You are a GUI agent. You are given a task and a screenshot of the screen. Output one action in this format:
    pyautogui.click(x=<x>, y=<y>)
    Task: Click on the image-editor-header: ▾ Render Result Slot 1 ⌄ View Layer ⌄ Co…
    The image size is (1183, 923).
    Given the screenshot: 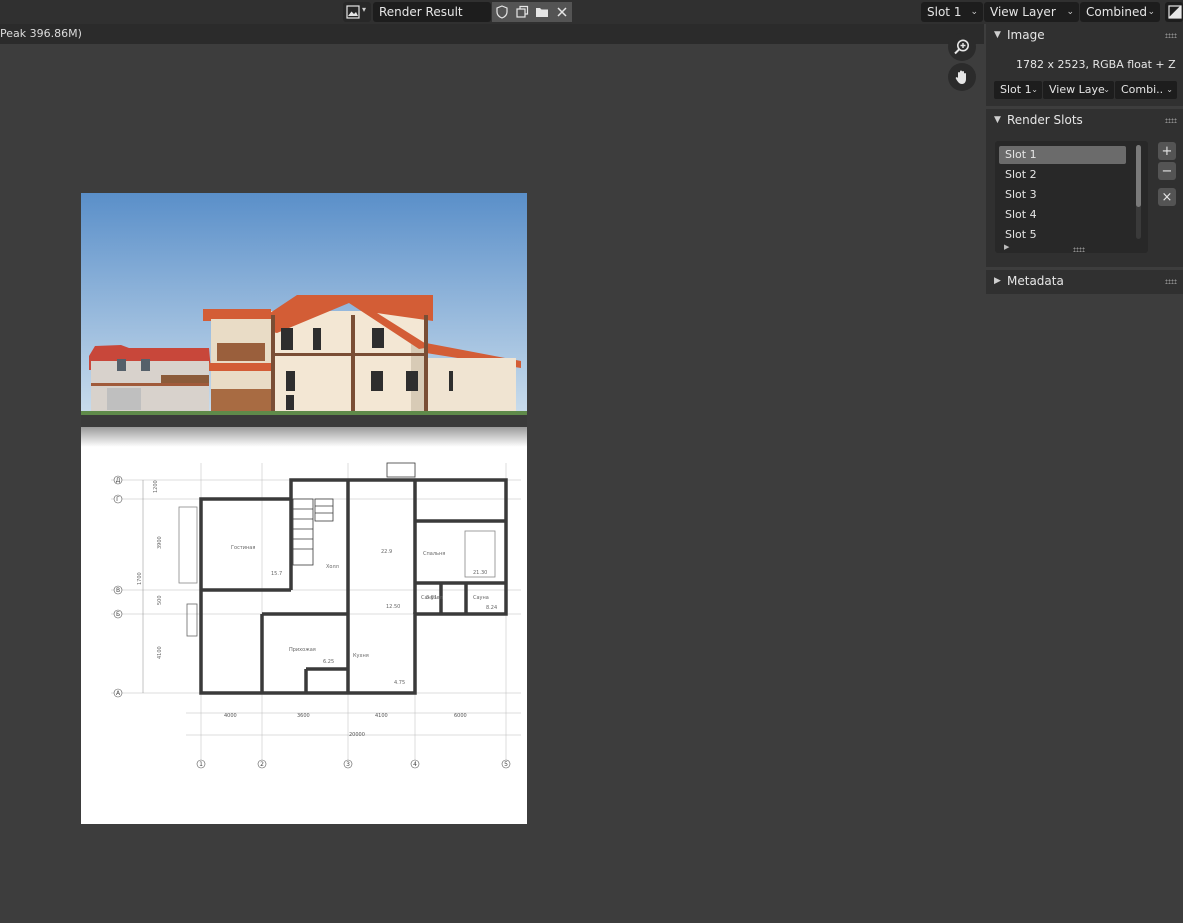 What is the action you would take?
    pyautogui.click(x=591, y=12)
    